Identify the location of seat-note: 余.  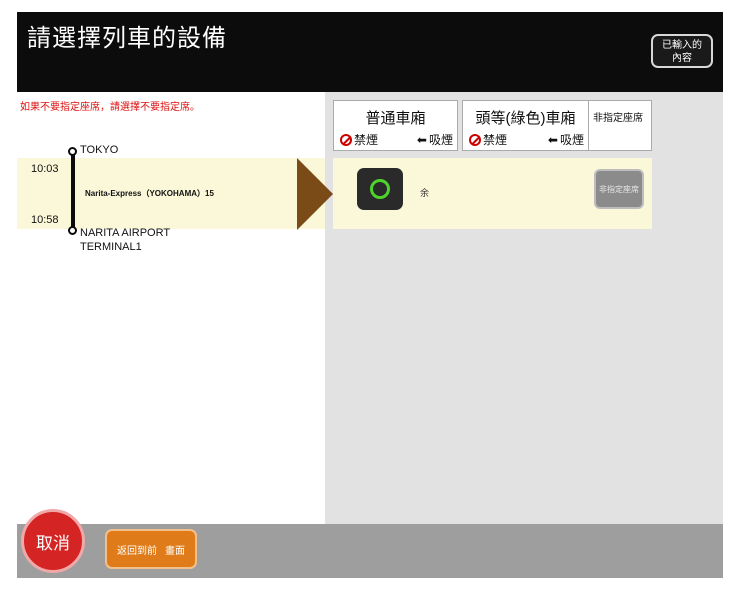
(425, 193).